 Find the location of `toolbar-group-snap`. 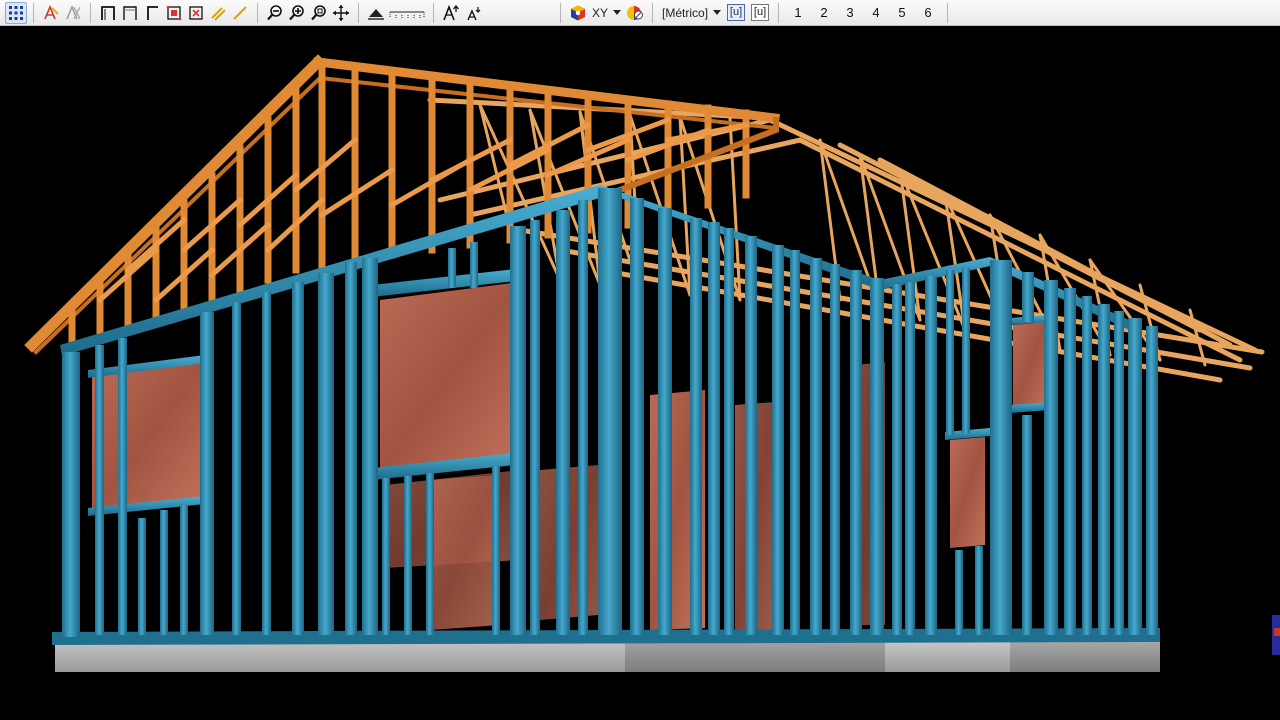

toolbar-group-snap is located at coordinates (62, 13).